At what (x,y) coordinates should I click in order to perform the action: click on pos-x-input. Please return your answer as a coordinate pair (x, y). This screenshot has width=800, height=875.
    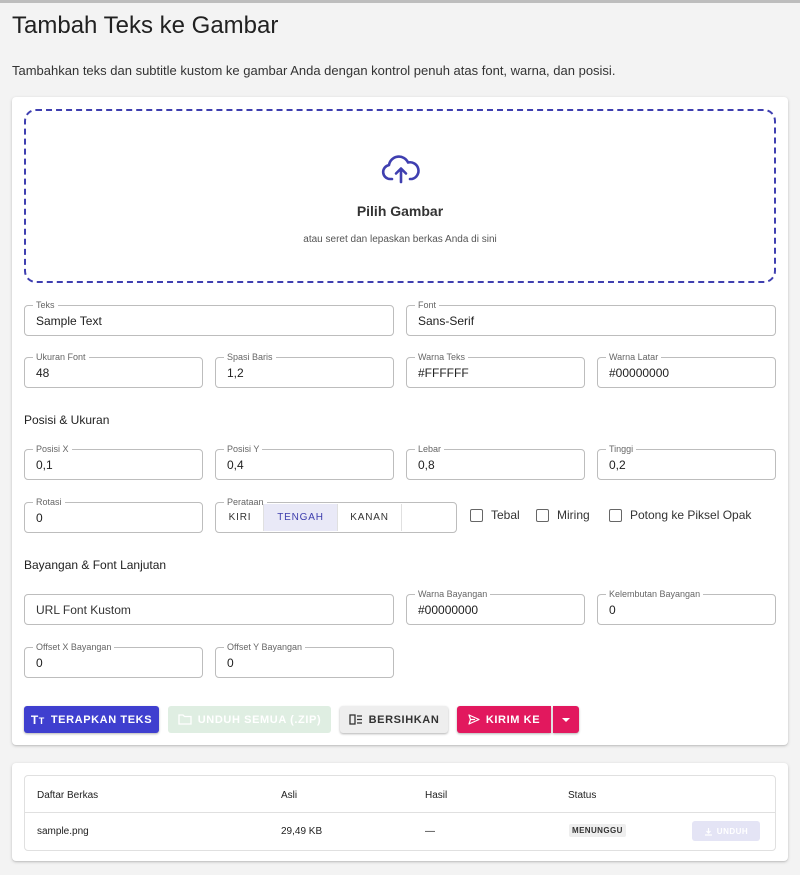
    Looking at the image, I should click on (116, 464).